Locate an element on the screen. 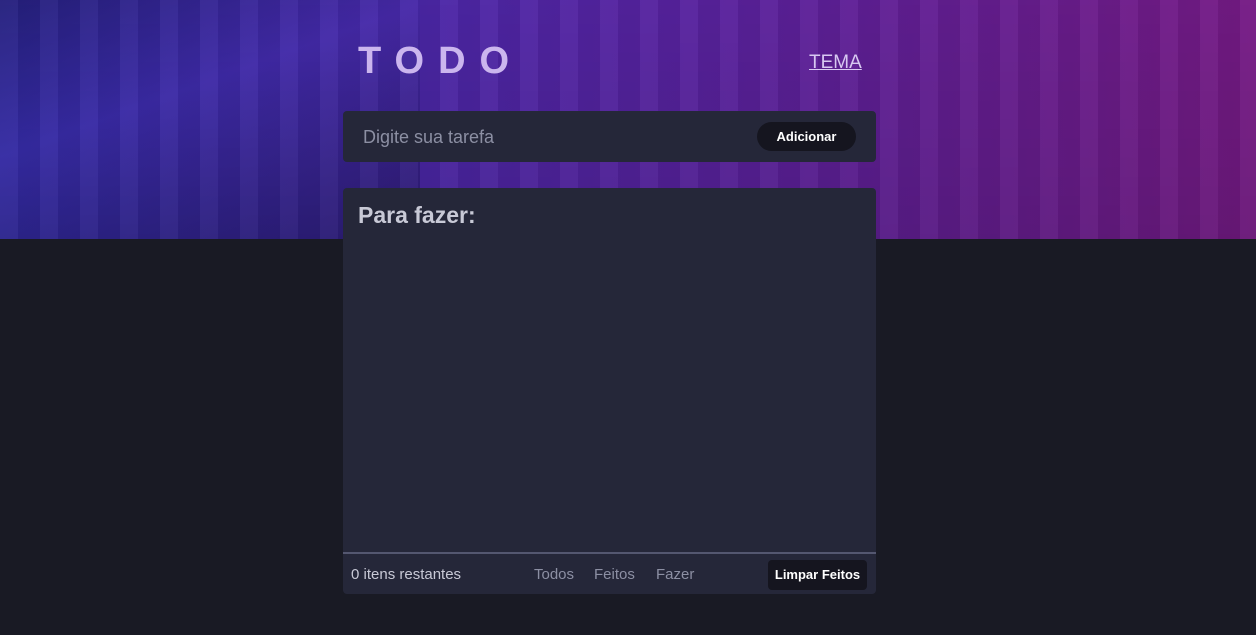 The height and width of the screenshot is (635, 1256). theme-toggle-link: TEMA is located at coordinates (835, 63).